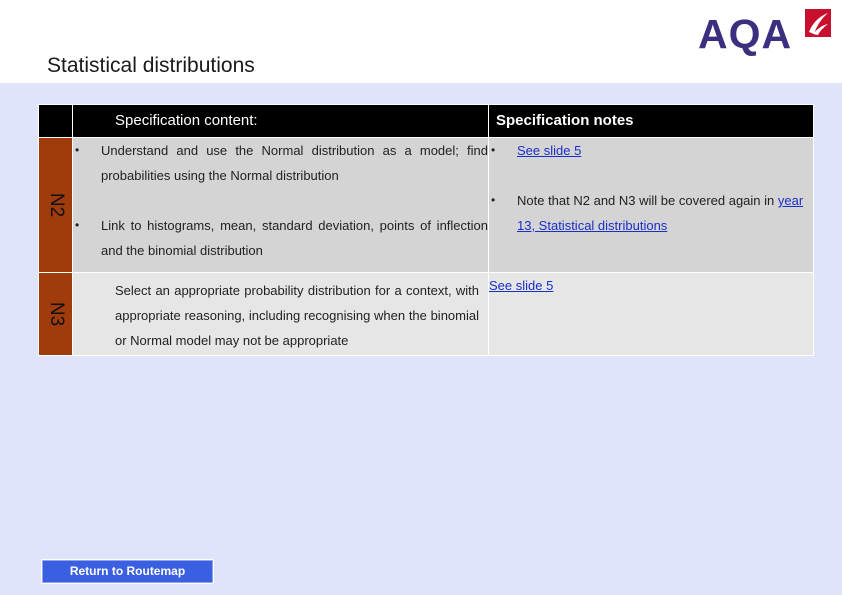  What do you see at coordinates (651, 314) in the screenshot?
I see `notes-cell: See slide 5` at bounding box center [651, 314].